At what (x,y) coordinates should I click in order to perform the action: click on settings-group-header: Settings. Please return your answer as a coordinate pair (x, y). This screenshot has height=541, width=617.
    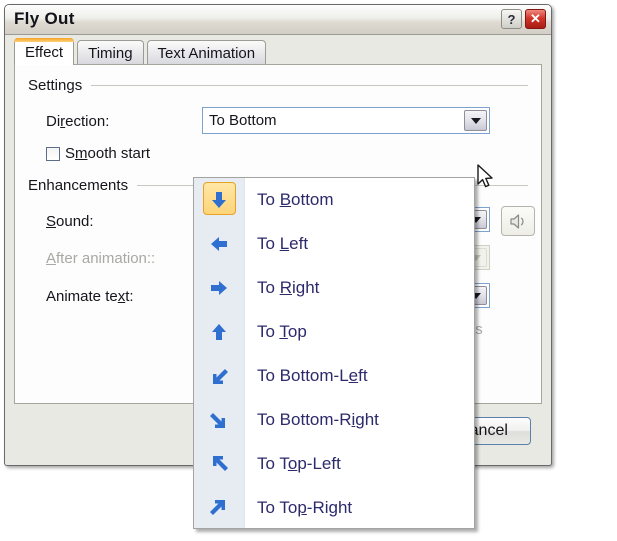
    Looking at the image, I should click on (278, 85).